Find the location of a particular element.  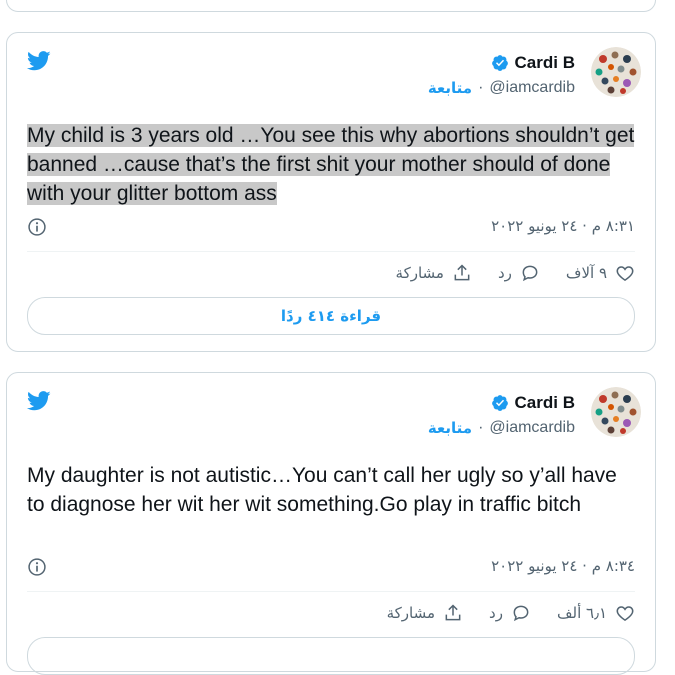

tweet-timestamp: ٨:٣١ م · ٢٤ يونيو ٢٠٢٢ is located at coordinates (563, 226).